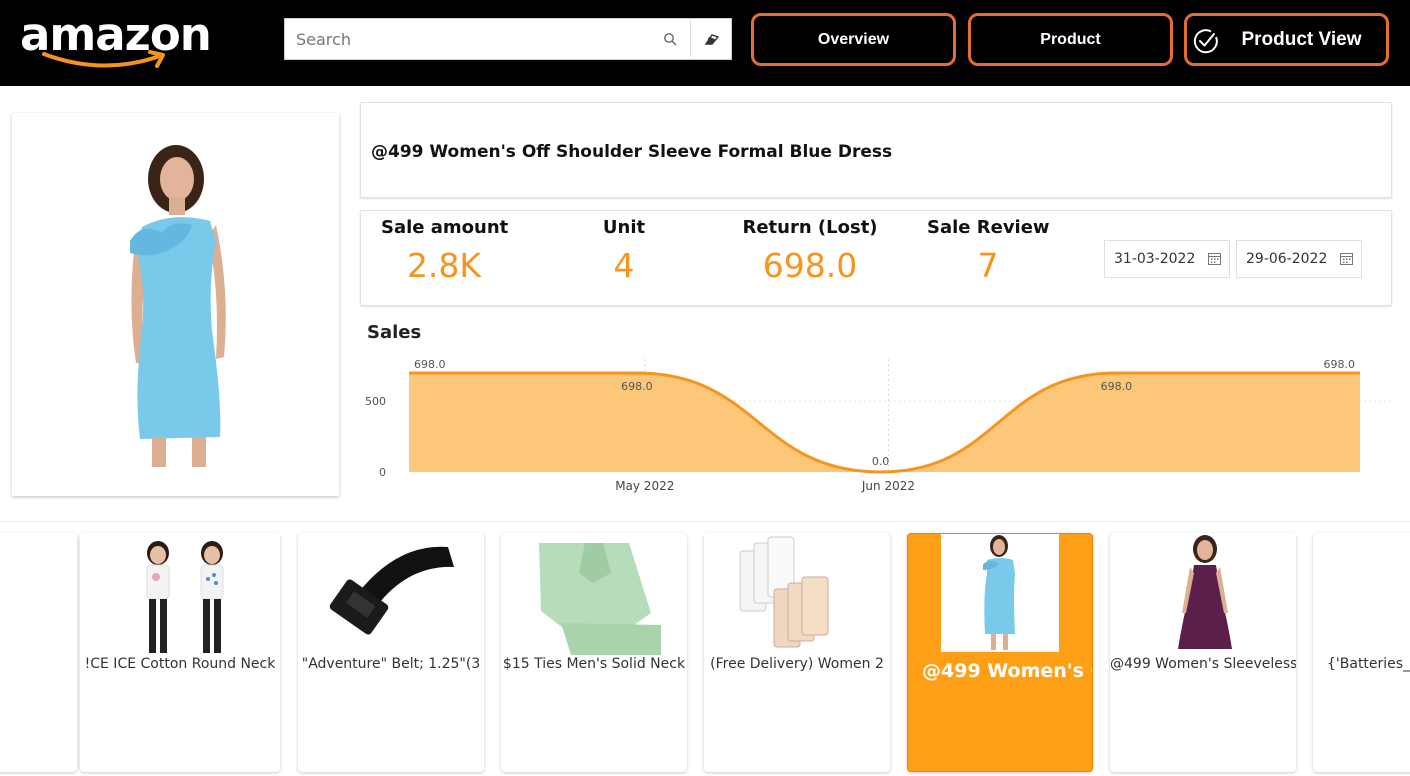 This screenshot has height=776, width=1410. I want to click on y-tick-label: 500, so click(375, 401).